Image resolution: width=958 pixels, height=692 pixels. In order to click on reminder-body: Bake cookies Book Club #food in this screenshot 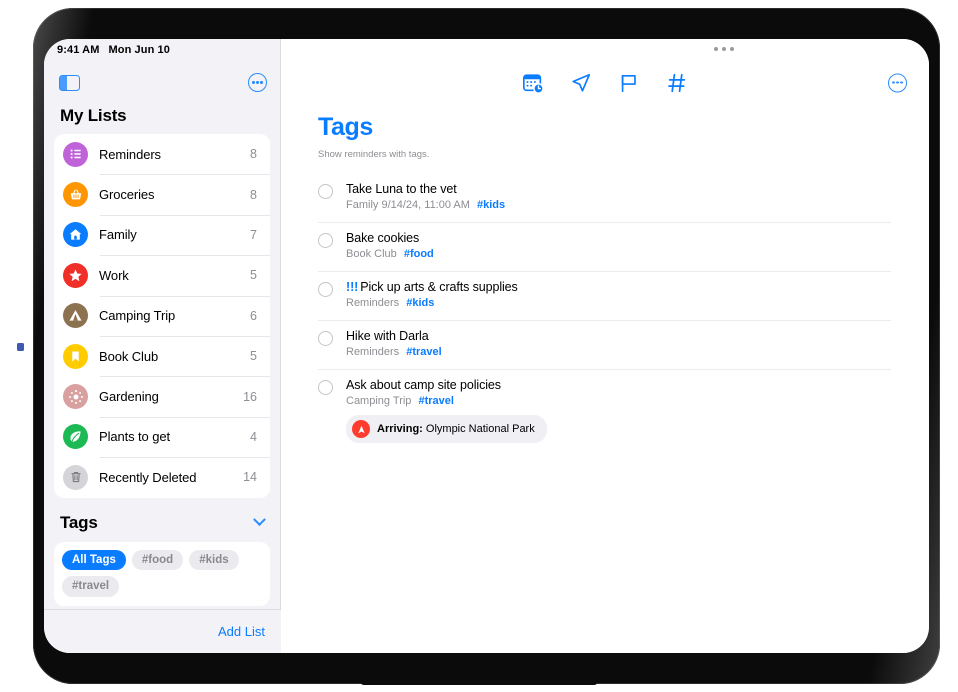, I will do `click(390, 250)`.